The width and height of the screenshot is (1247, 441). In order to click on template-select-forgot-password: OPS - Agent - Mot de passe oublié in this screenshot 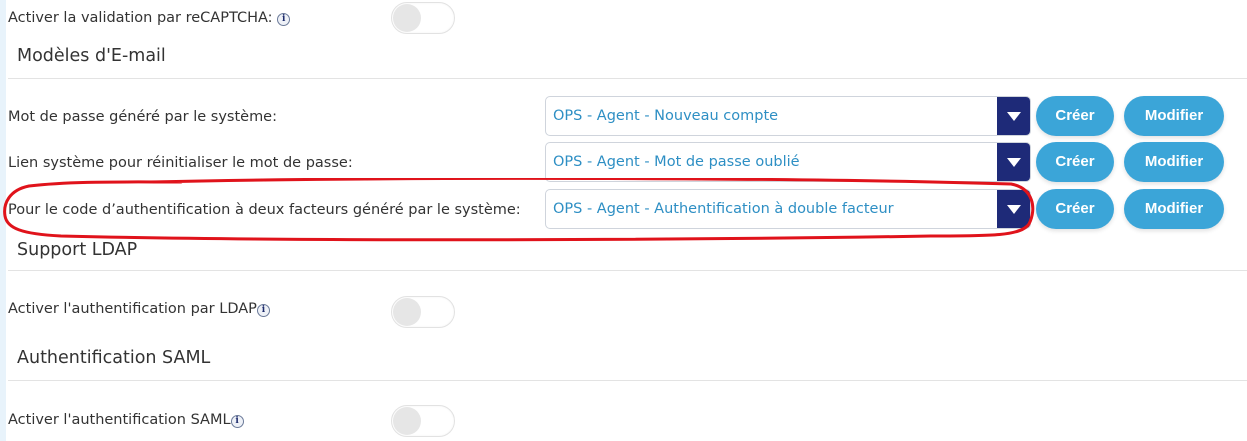, I will do `click(788, 162)`.